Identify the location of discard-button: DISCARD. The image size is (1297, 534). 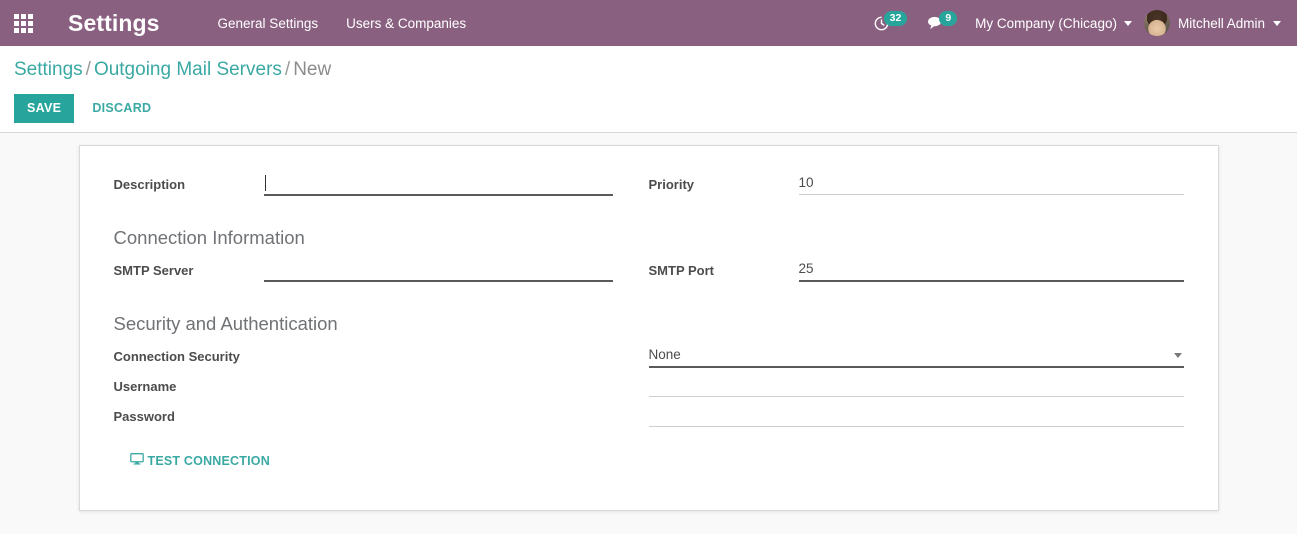
(119, 108).